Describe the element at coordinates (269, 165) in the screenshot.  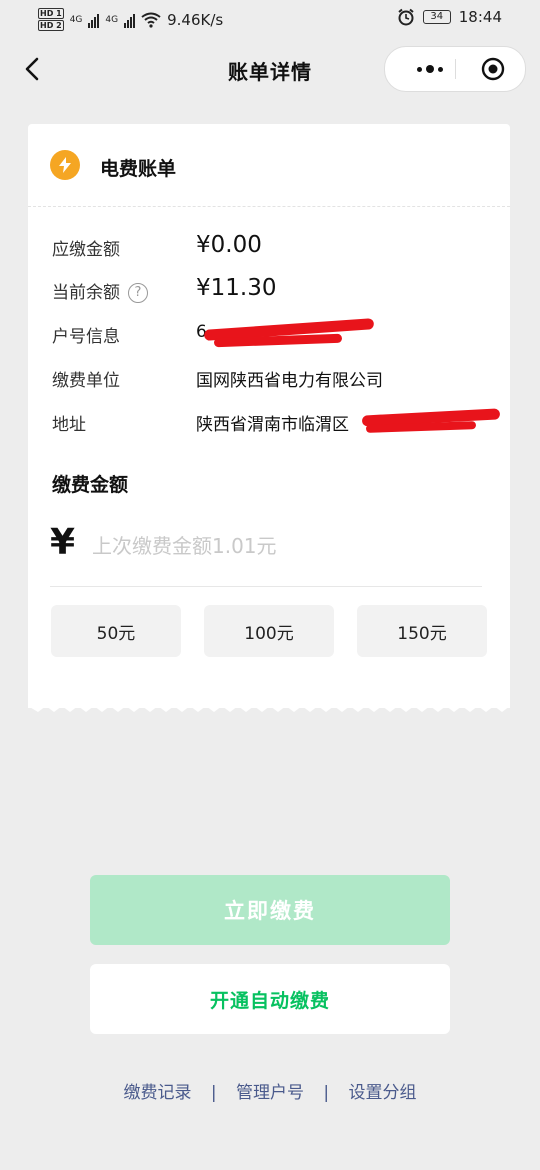
I see `bill-card-header: 电费账单` at that location.